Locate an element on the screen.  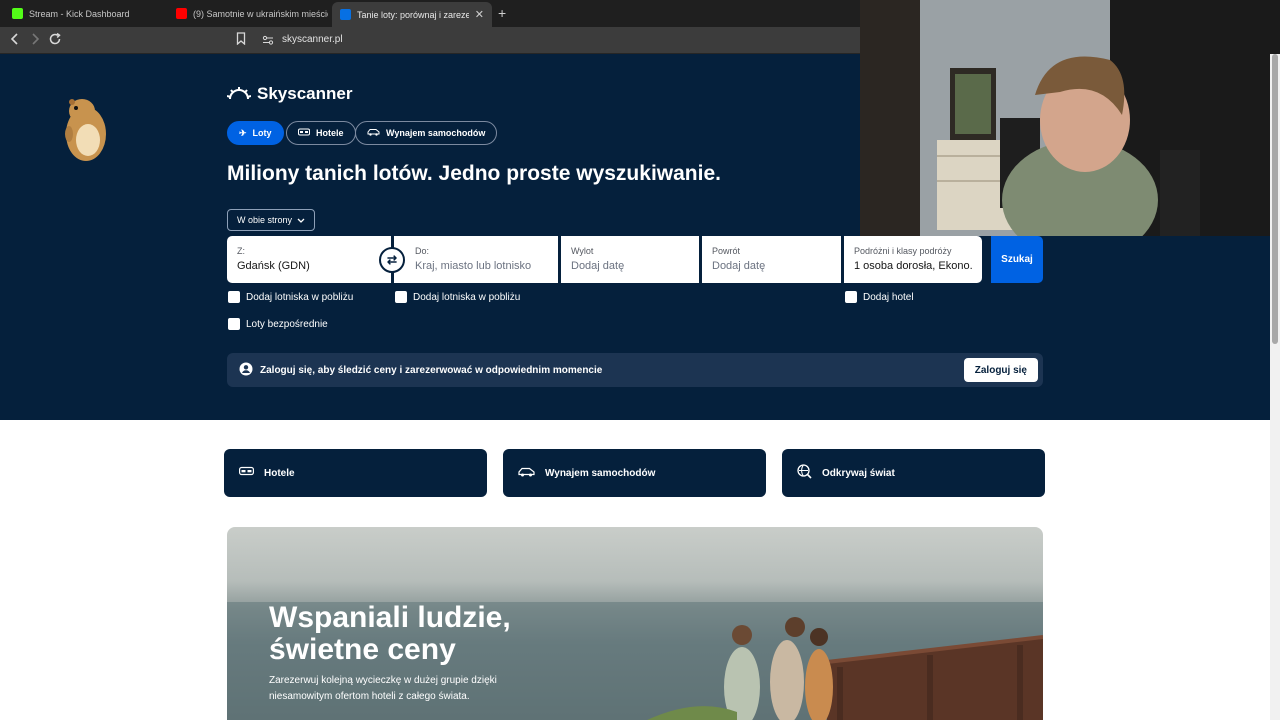
origin-field: Z: Gdańsk (GDN) is located at coordinates (309, 259).